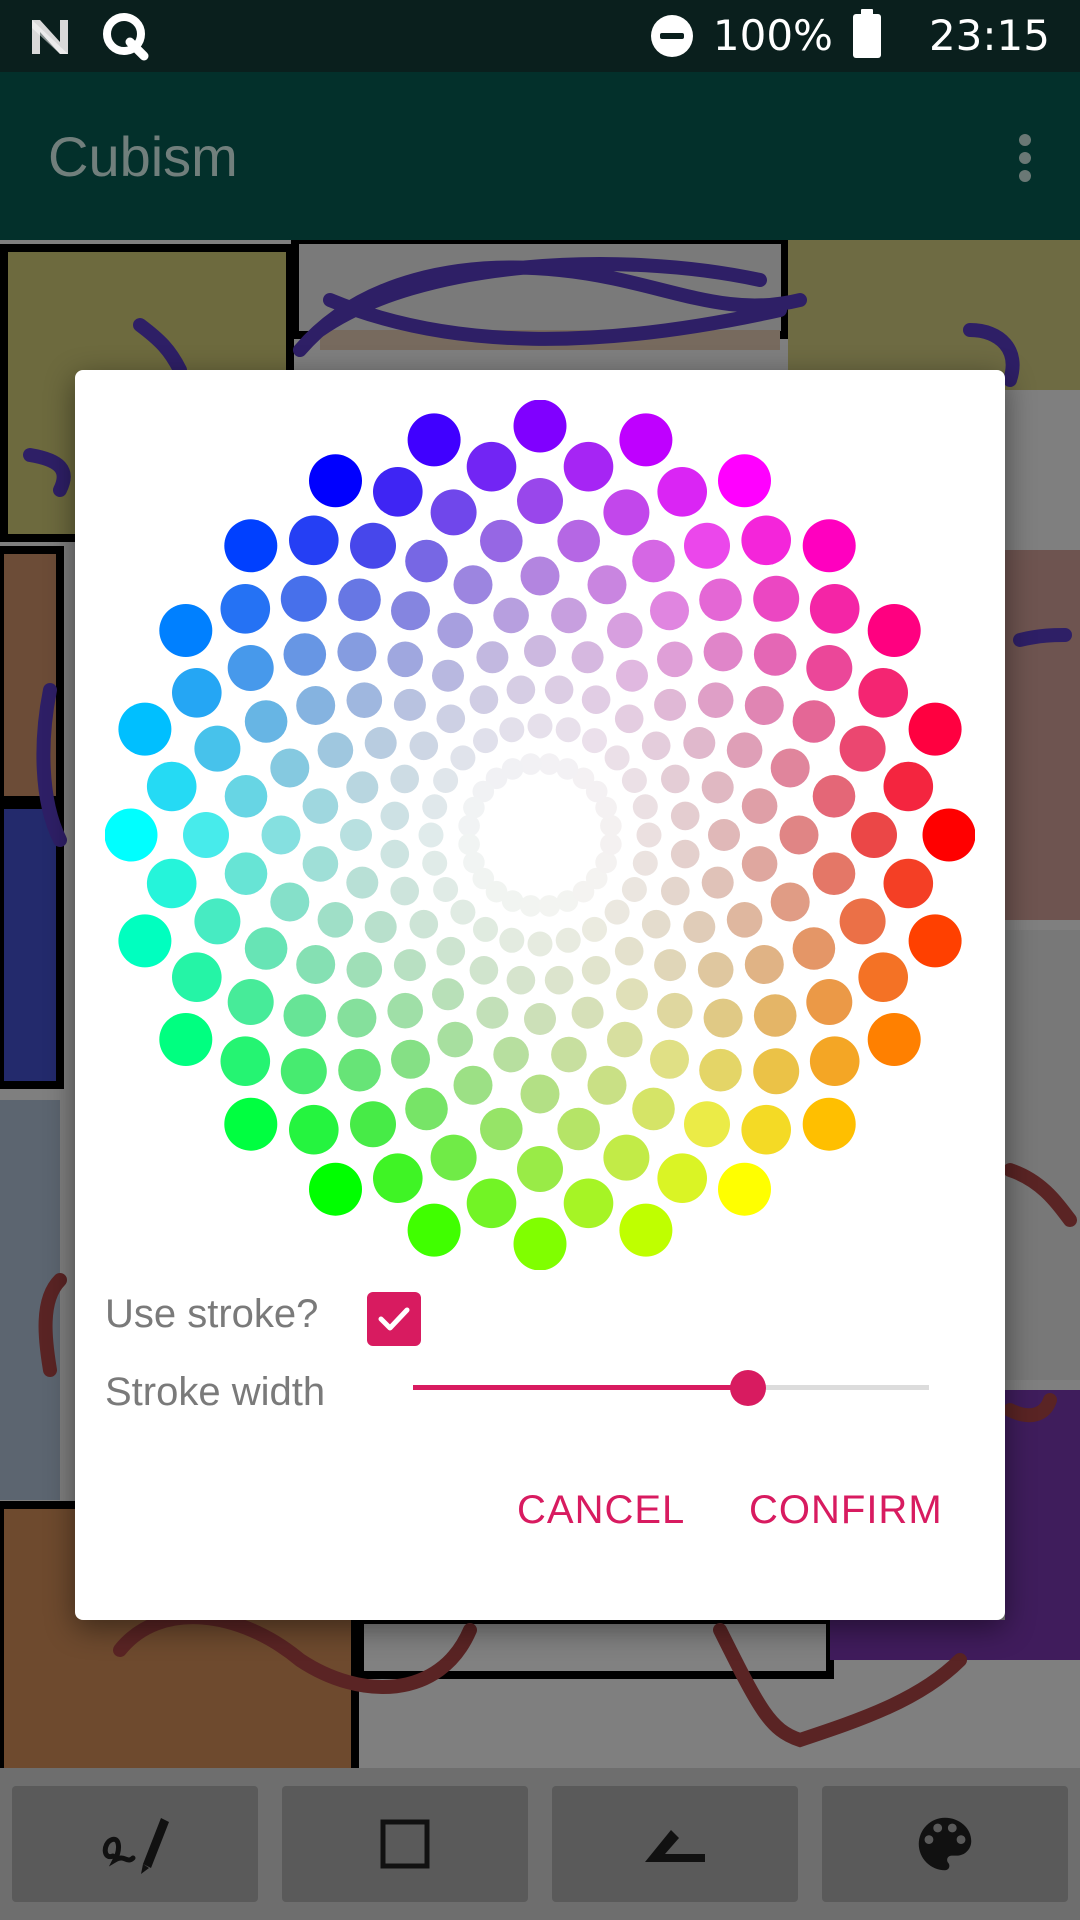 Image resolution: width=1080 pixels, height=1920 pixels. I want to click on slider-thumb, so click(748, 1388).